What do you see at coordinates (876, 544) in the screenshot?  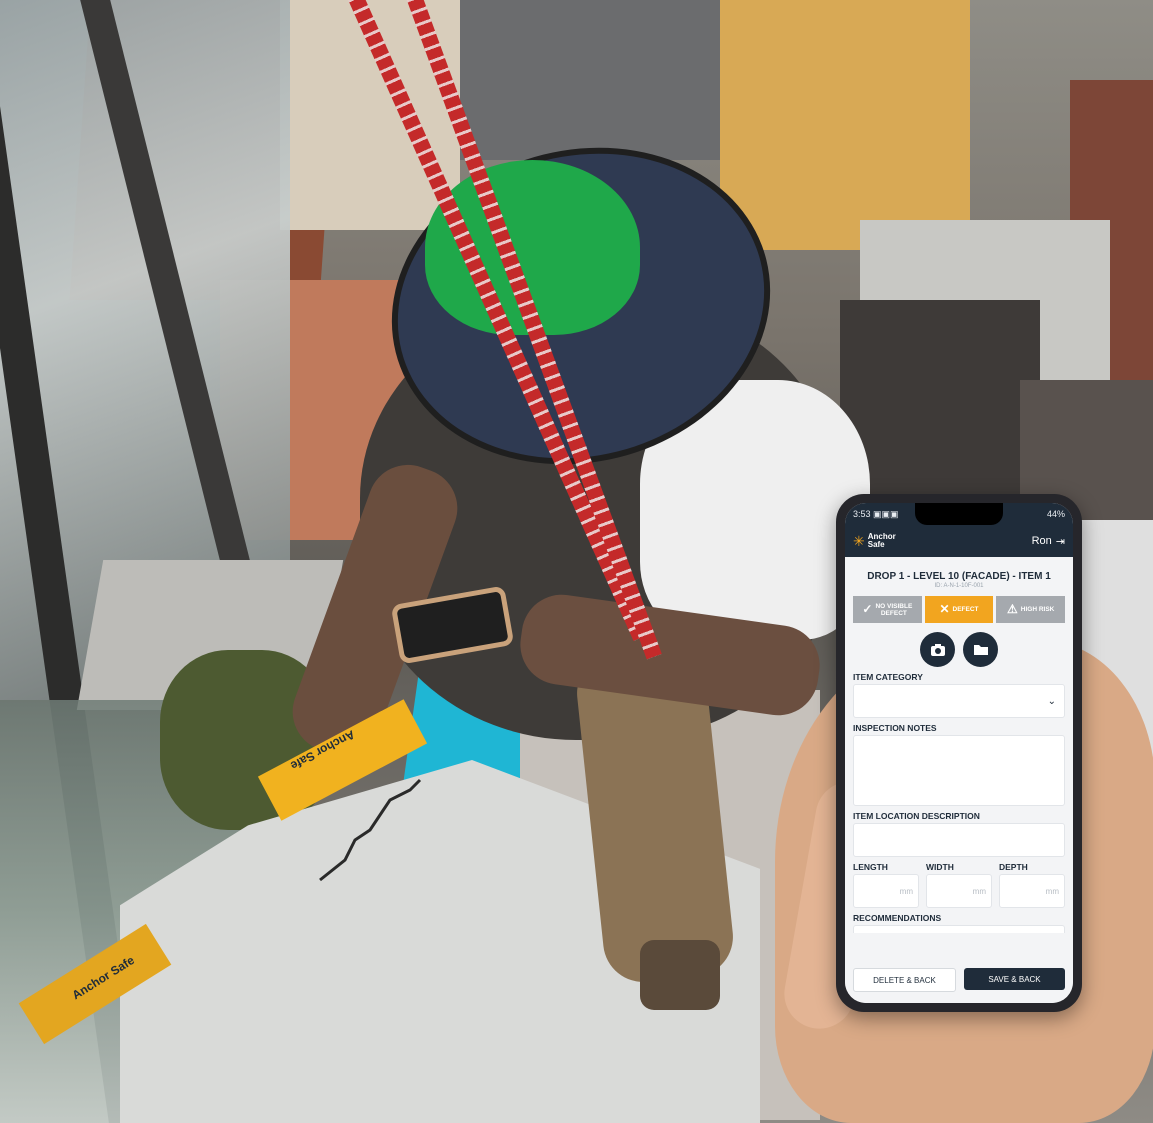 I see `logo-line2: Safe` at bounding box center [876, 544].